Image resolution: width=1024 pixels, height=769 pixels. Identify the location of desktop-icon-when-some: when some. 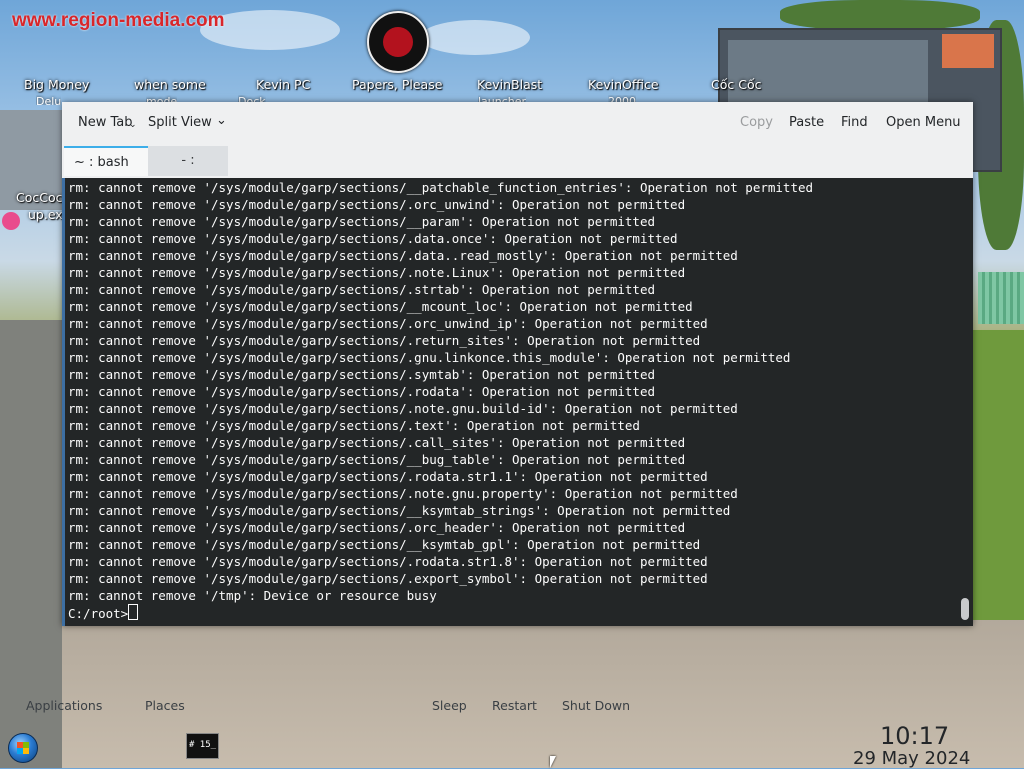
(170, 84).